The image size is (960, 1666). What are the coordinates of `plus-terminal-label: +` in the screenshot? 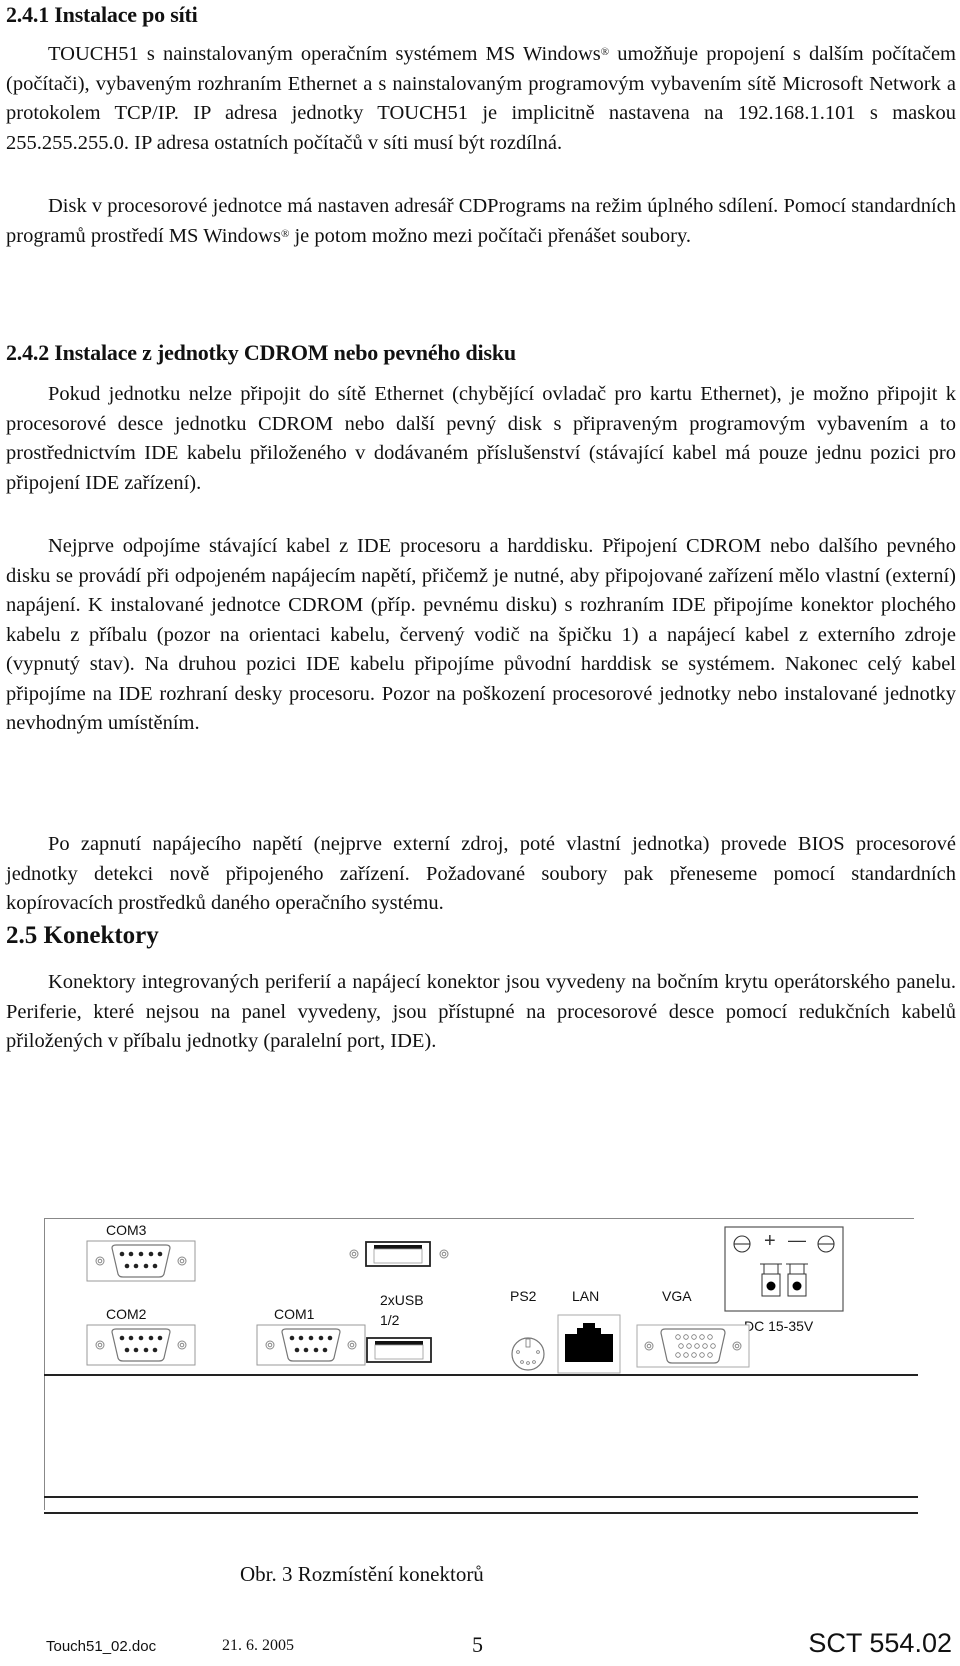 It's located at (770, 1241).